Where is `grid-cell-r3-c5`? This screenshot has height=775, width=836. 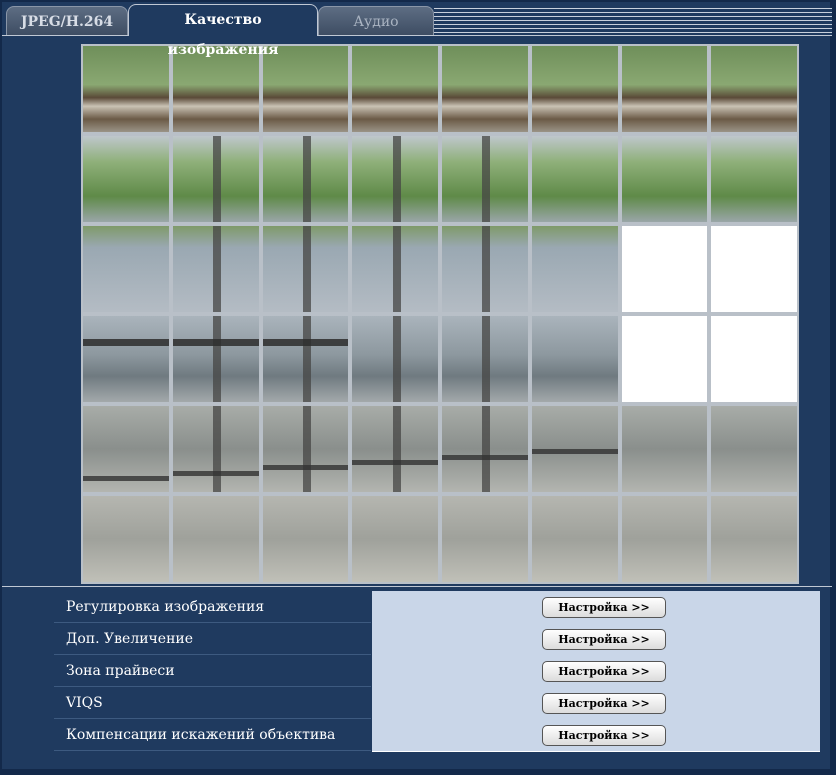 grid-cell-r3-c5 is located at coordinates (574, 359).